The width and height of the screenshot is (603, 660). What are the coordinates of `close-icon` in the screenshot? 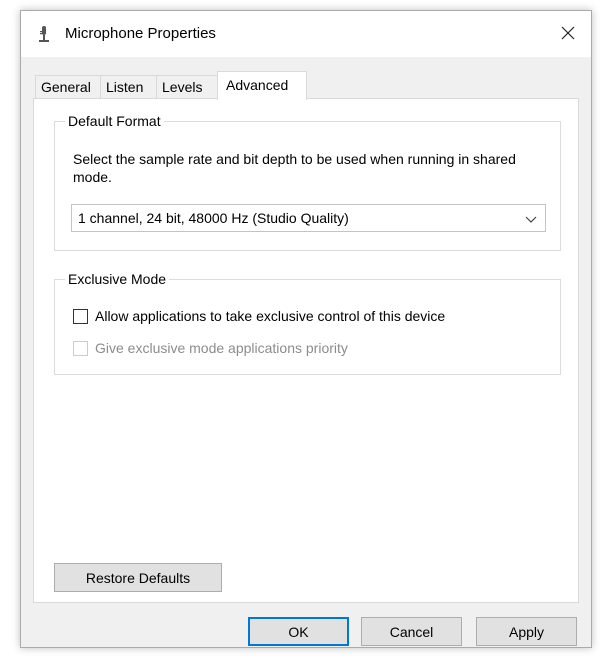 It's located at (568, 34).